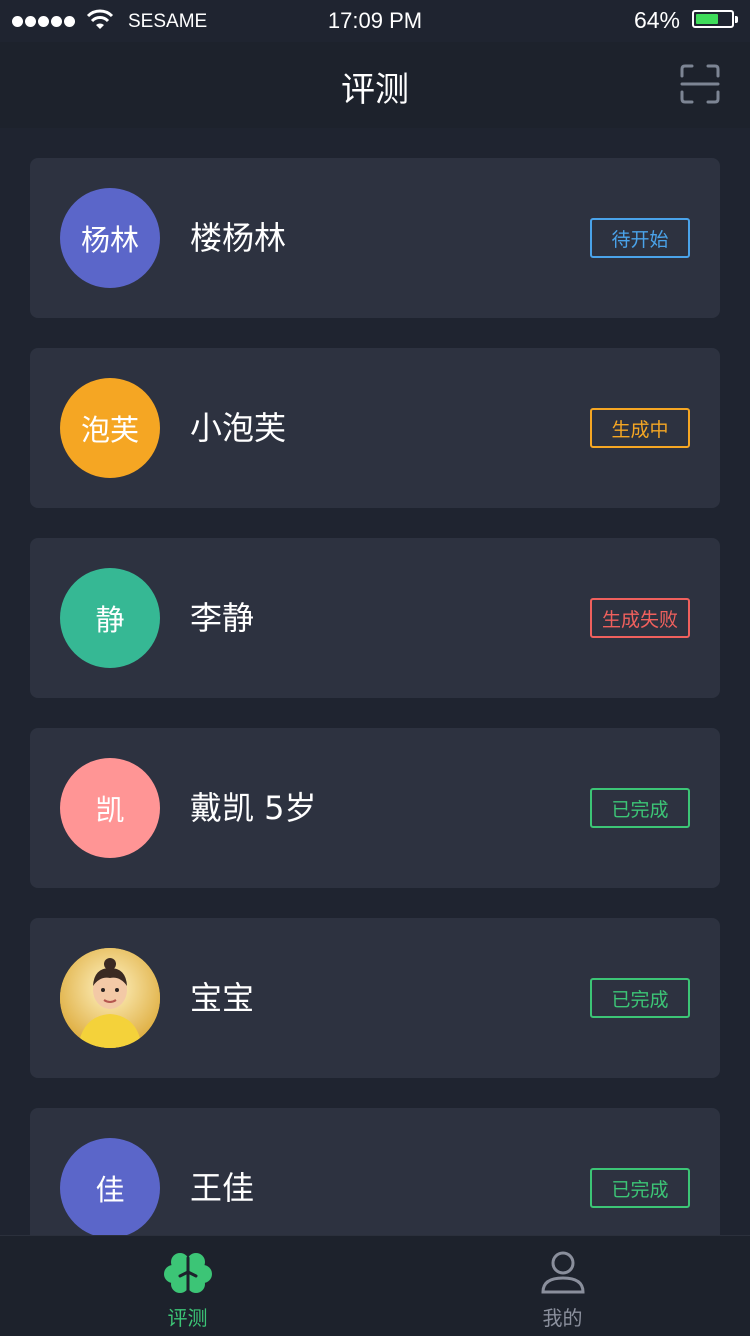 The width and height of the screenshot is (750, 1336). Describe the element at coordinates (640, 428) in the screenshot. I see `status-badge: 生成中` at that location.